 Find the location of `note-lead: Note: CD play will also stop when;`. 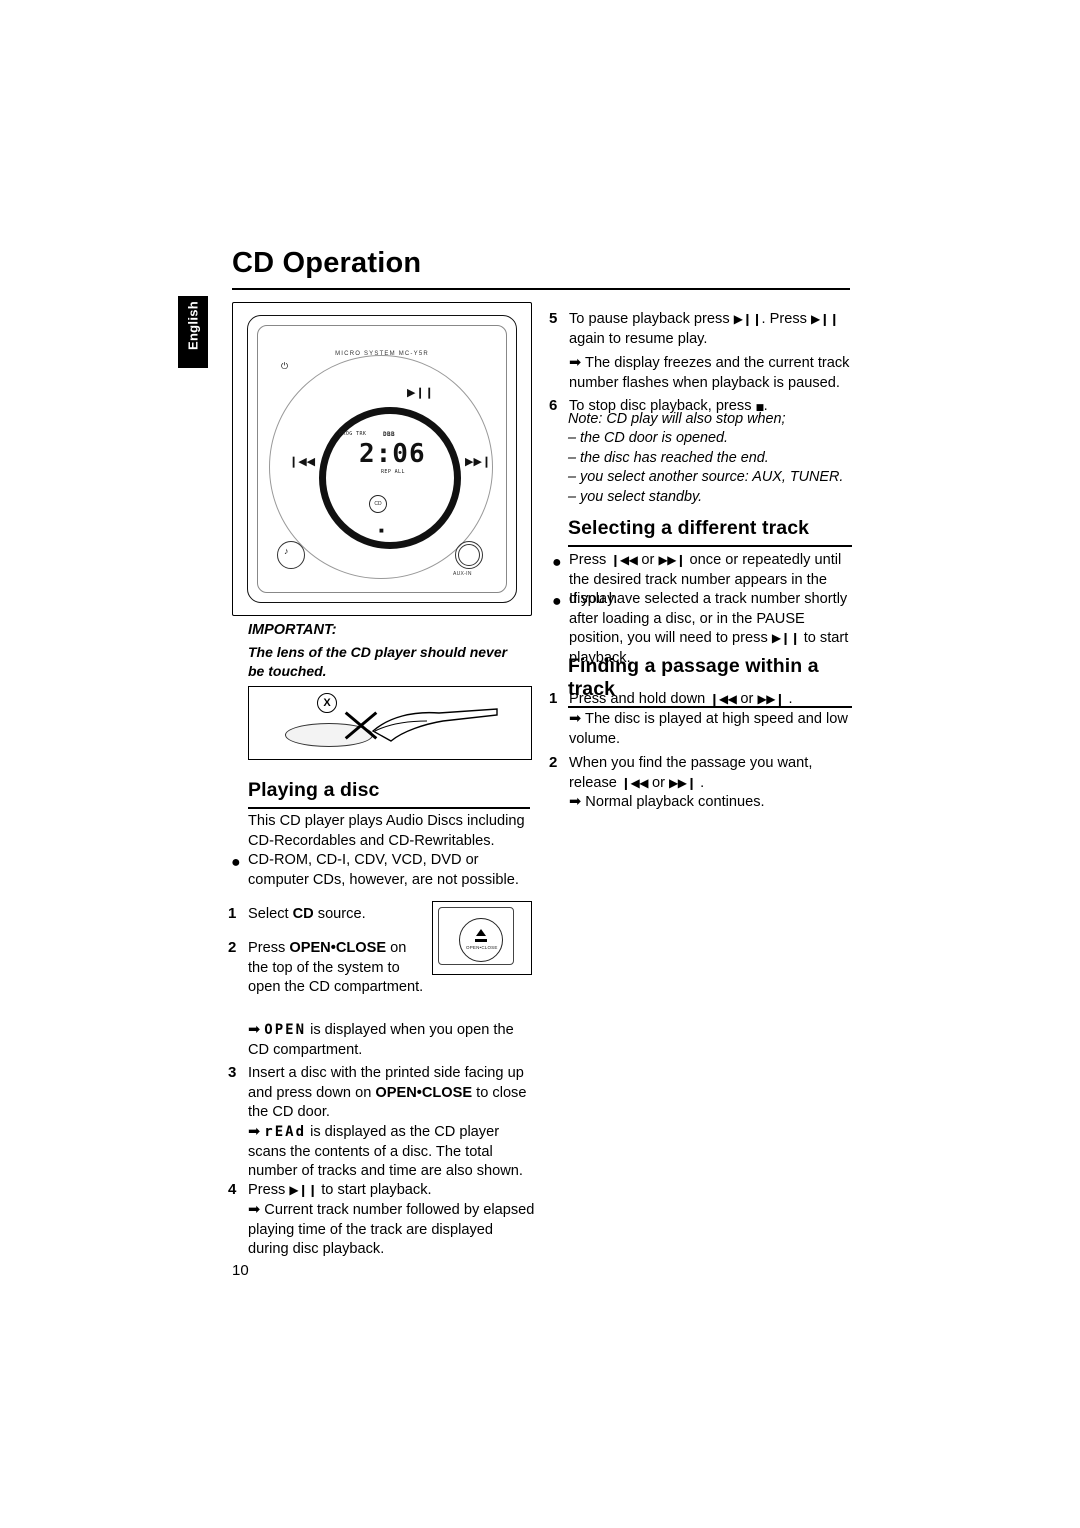

note-lead: Note: CD play will also stop when; is located at coordinates (677, 419).